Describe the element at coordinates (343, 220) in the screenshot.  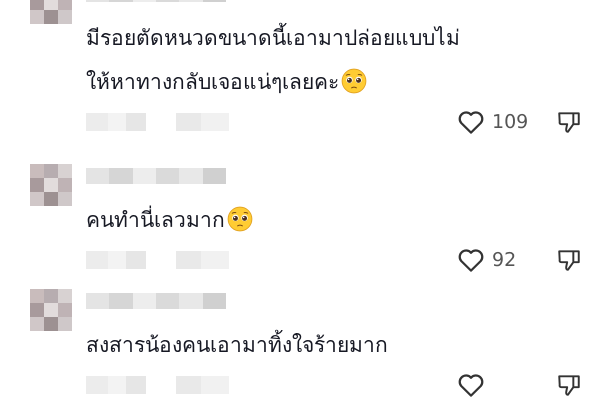
I see `comment-text: คนทำนี่เลวมาก` at that location.